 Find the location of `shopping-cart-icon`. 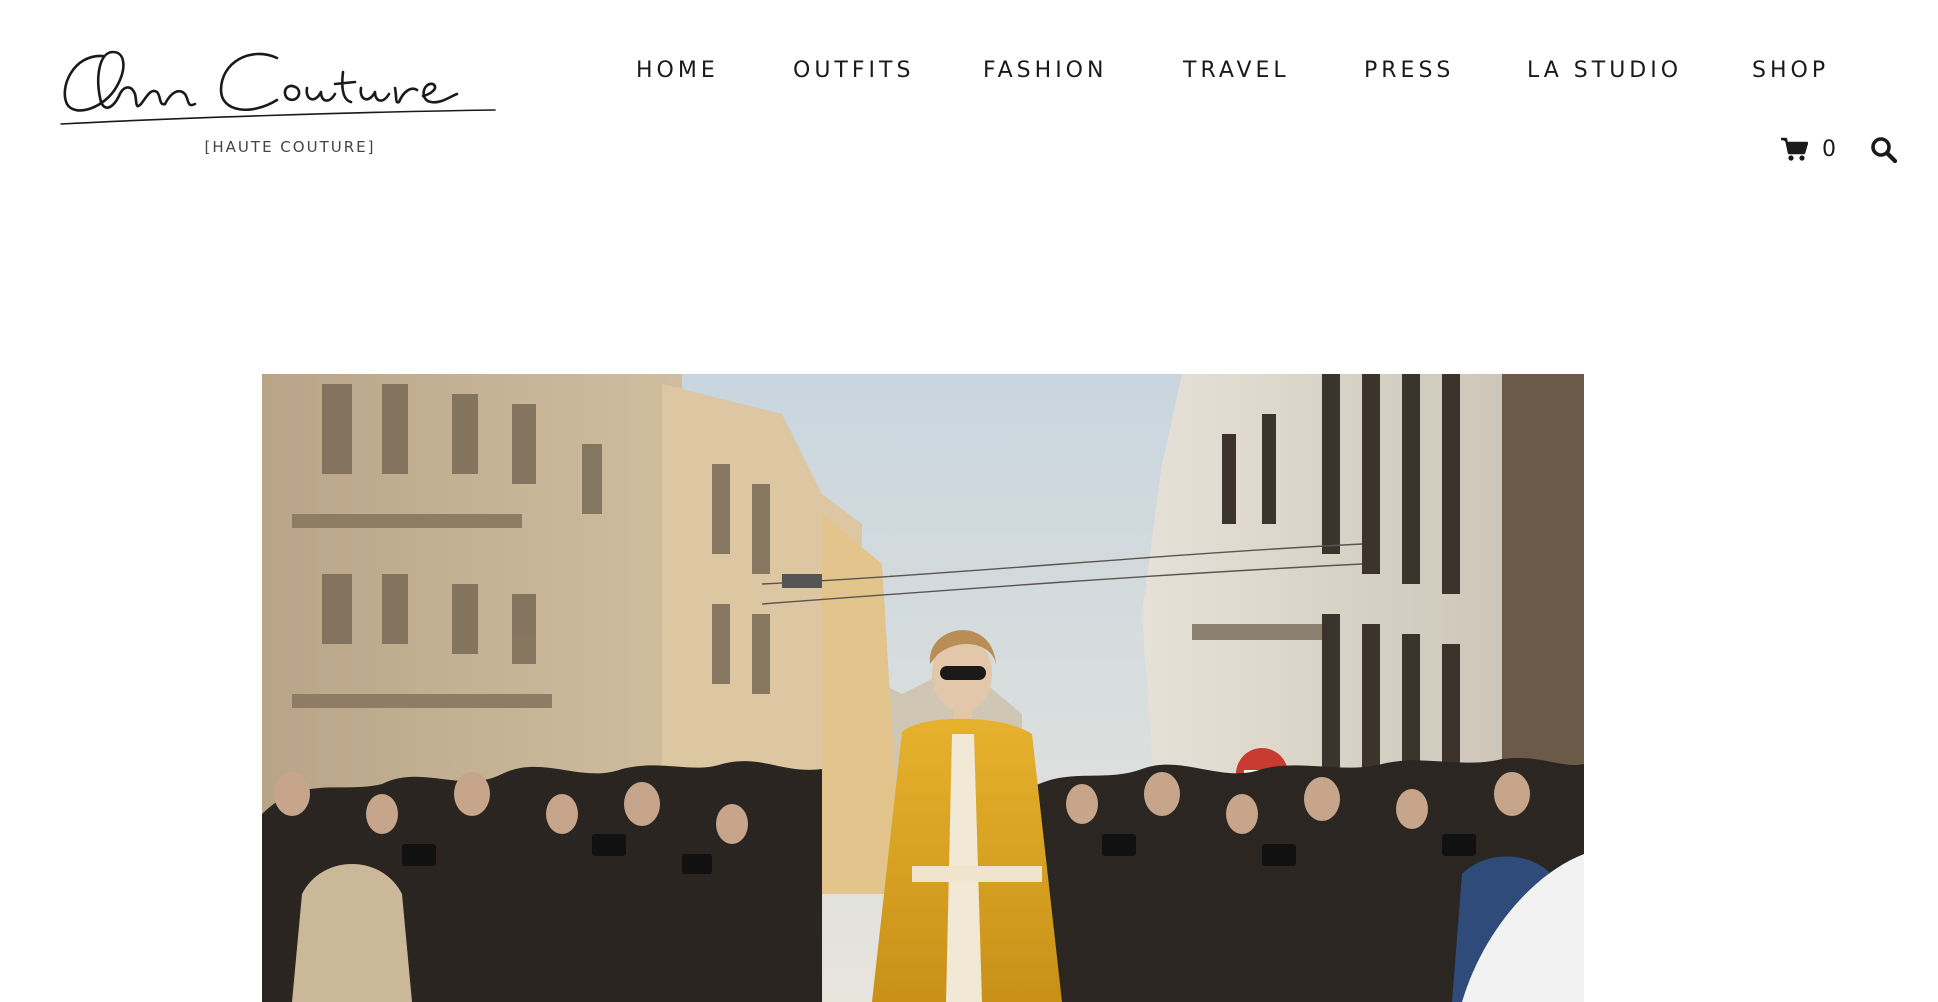

shopping-cart-icon is located at coordinates (1794, 149).